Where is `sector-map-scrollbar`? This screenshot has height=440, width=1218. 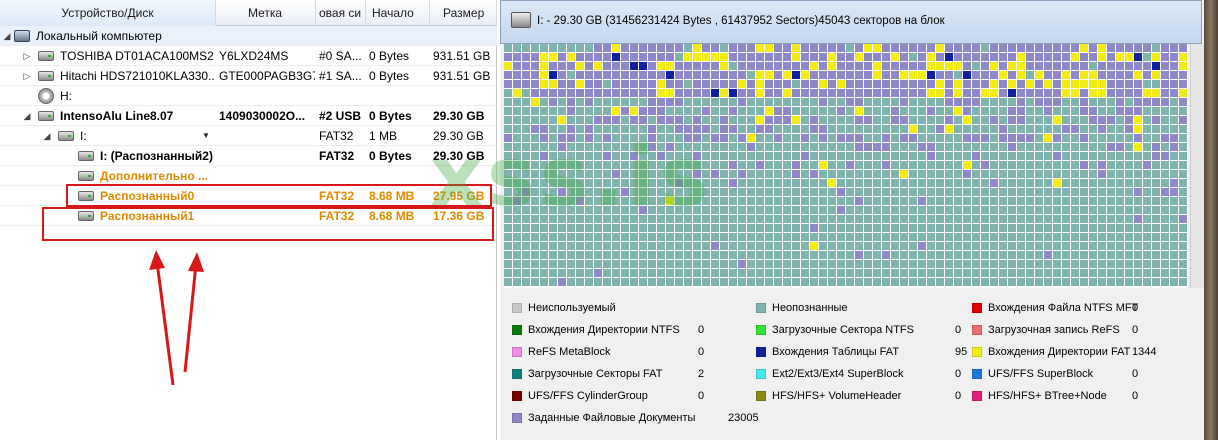 sector-map-scrollbar is located at coordinates (1197, 166).